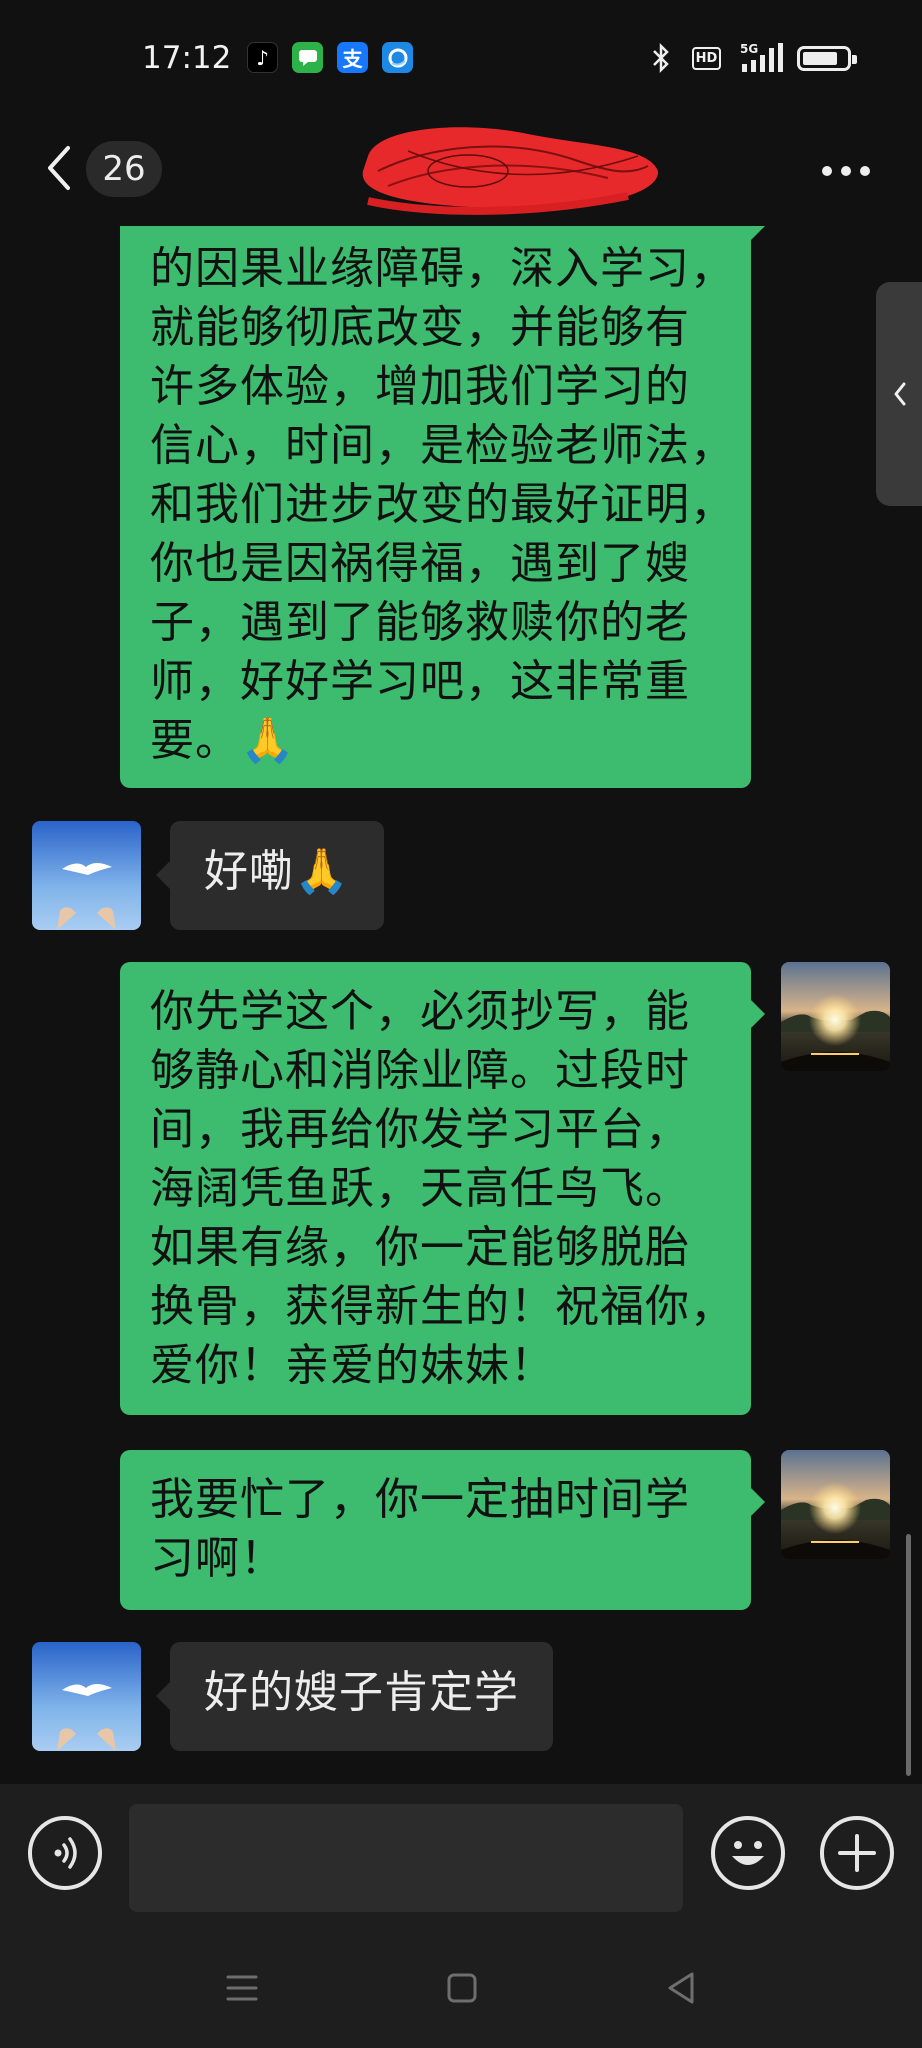 This screenshot has width=922, height=2048. What do you see at coordinates (442, 268) in the screenshot?
I see `message-line: 的因果业缘障碍，深入学习，` at bounding box center [442, 268].